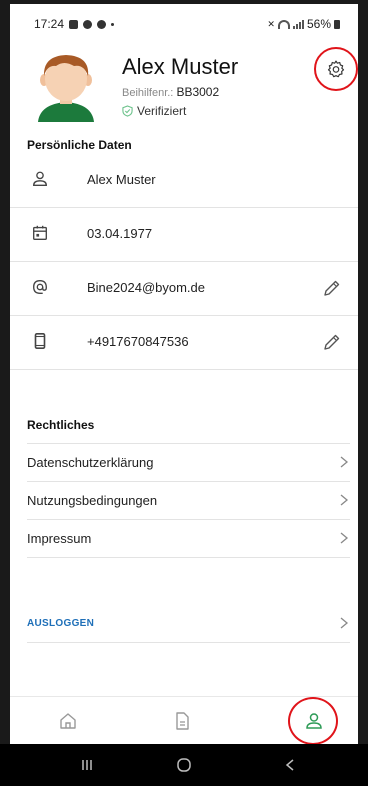  I want to click on signal-icon, so click(298, 24).